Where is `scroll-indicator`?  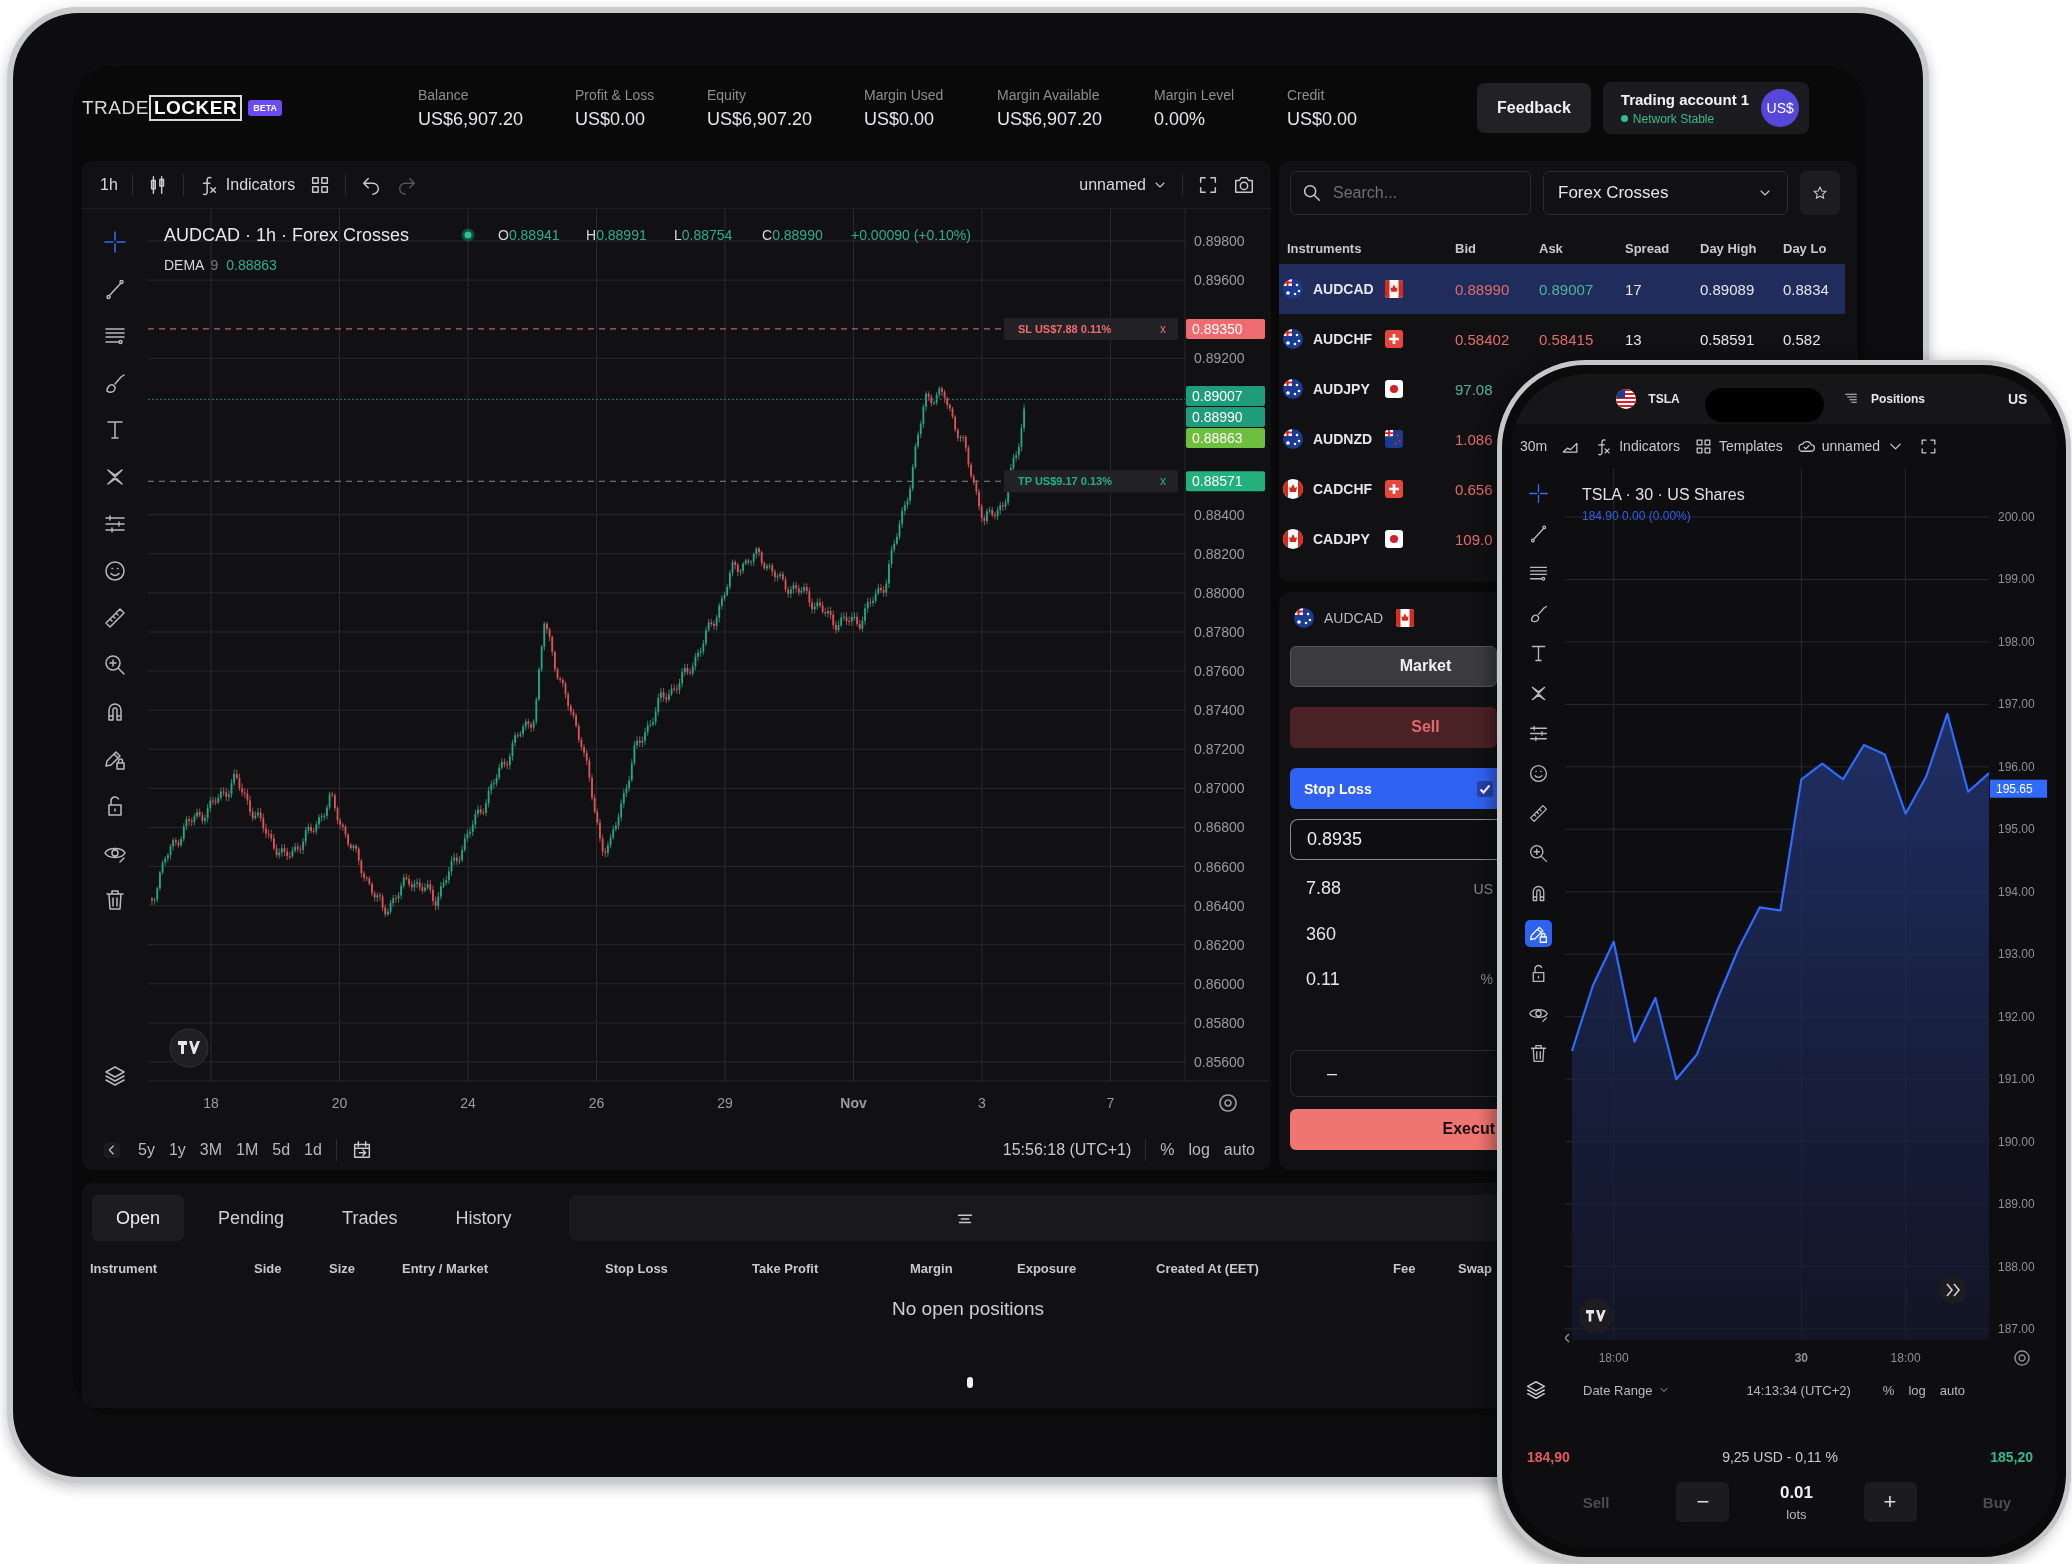 scroll-indicator is located at coordinates (970, 1382).